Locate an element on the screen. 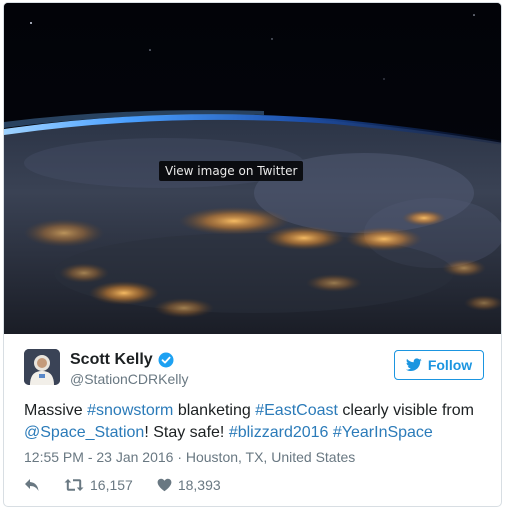 The height and width of the screenshot is (510, 507). follow-button: Follow is located at coordinates (439, 365).